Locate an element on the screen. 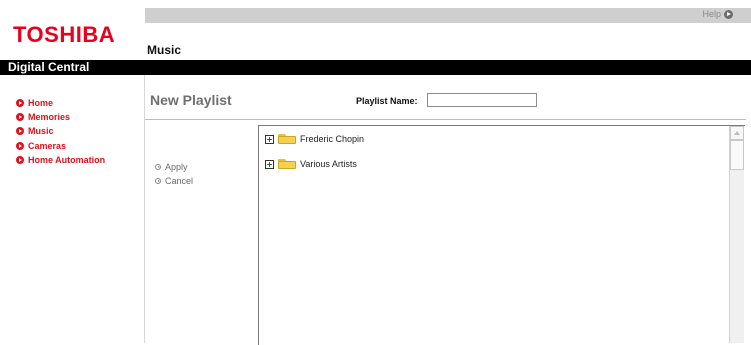  scroll-thumb is located at coordinates (737, 155).